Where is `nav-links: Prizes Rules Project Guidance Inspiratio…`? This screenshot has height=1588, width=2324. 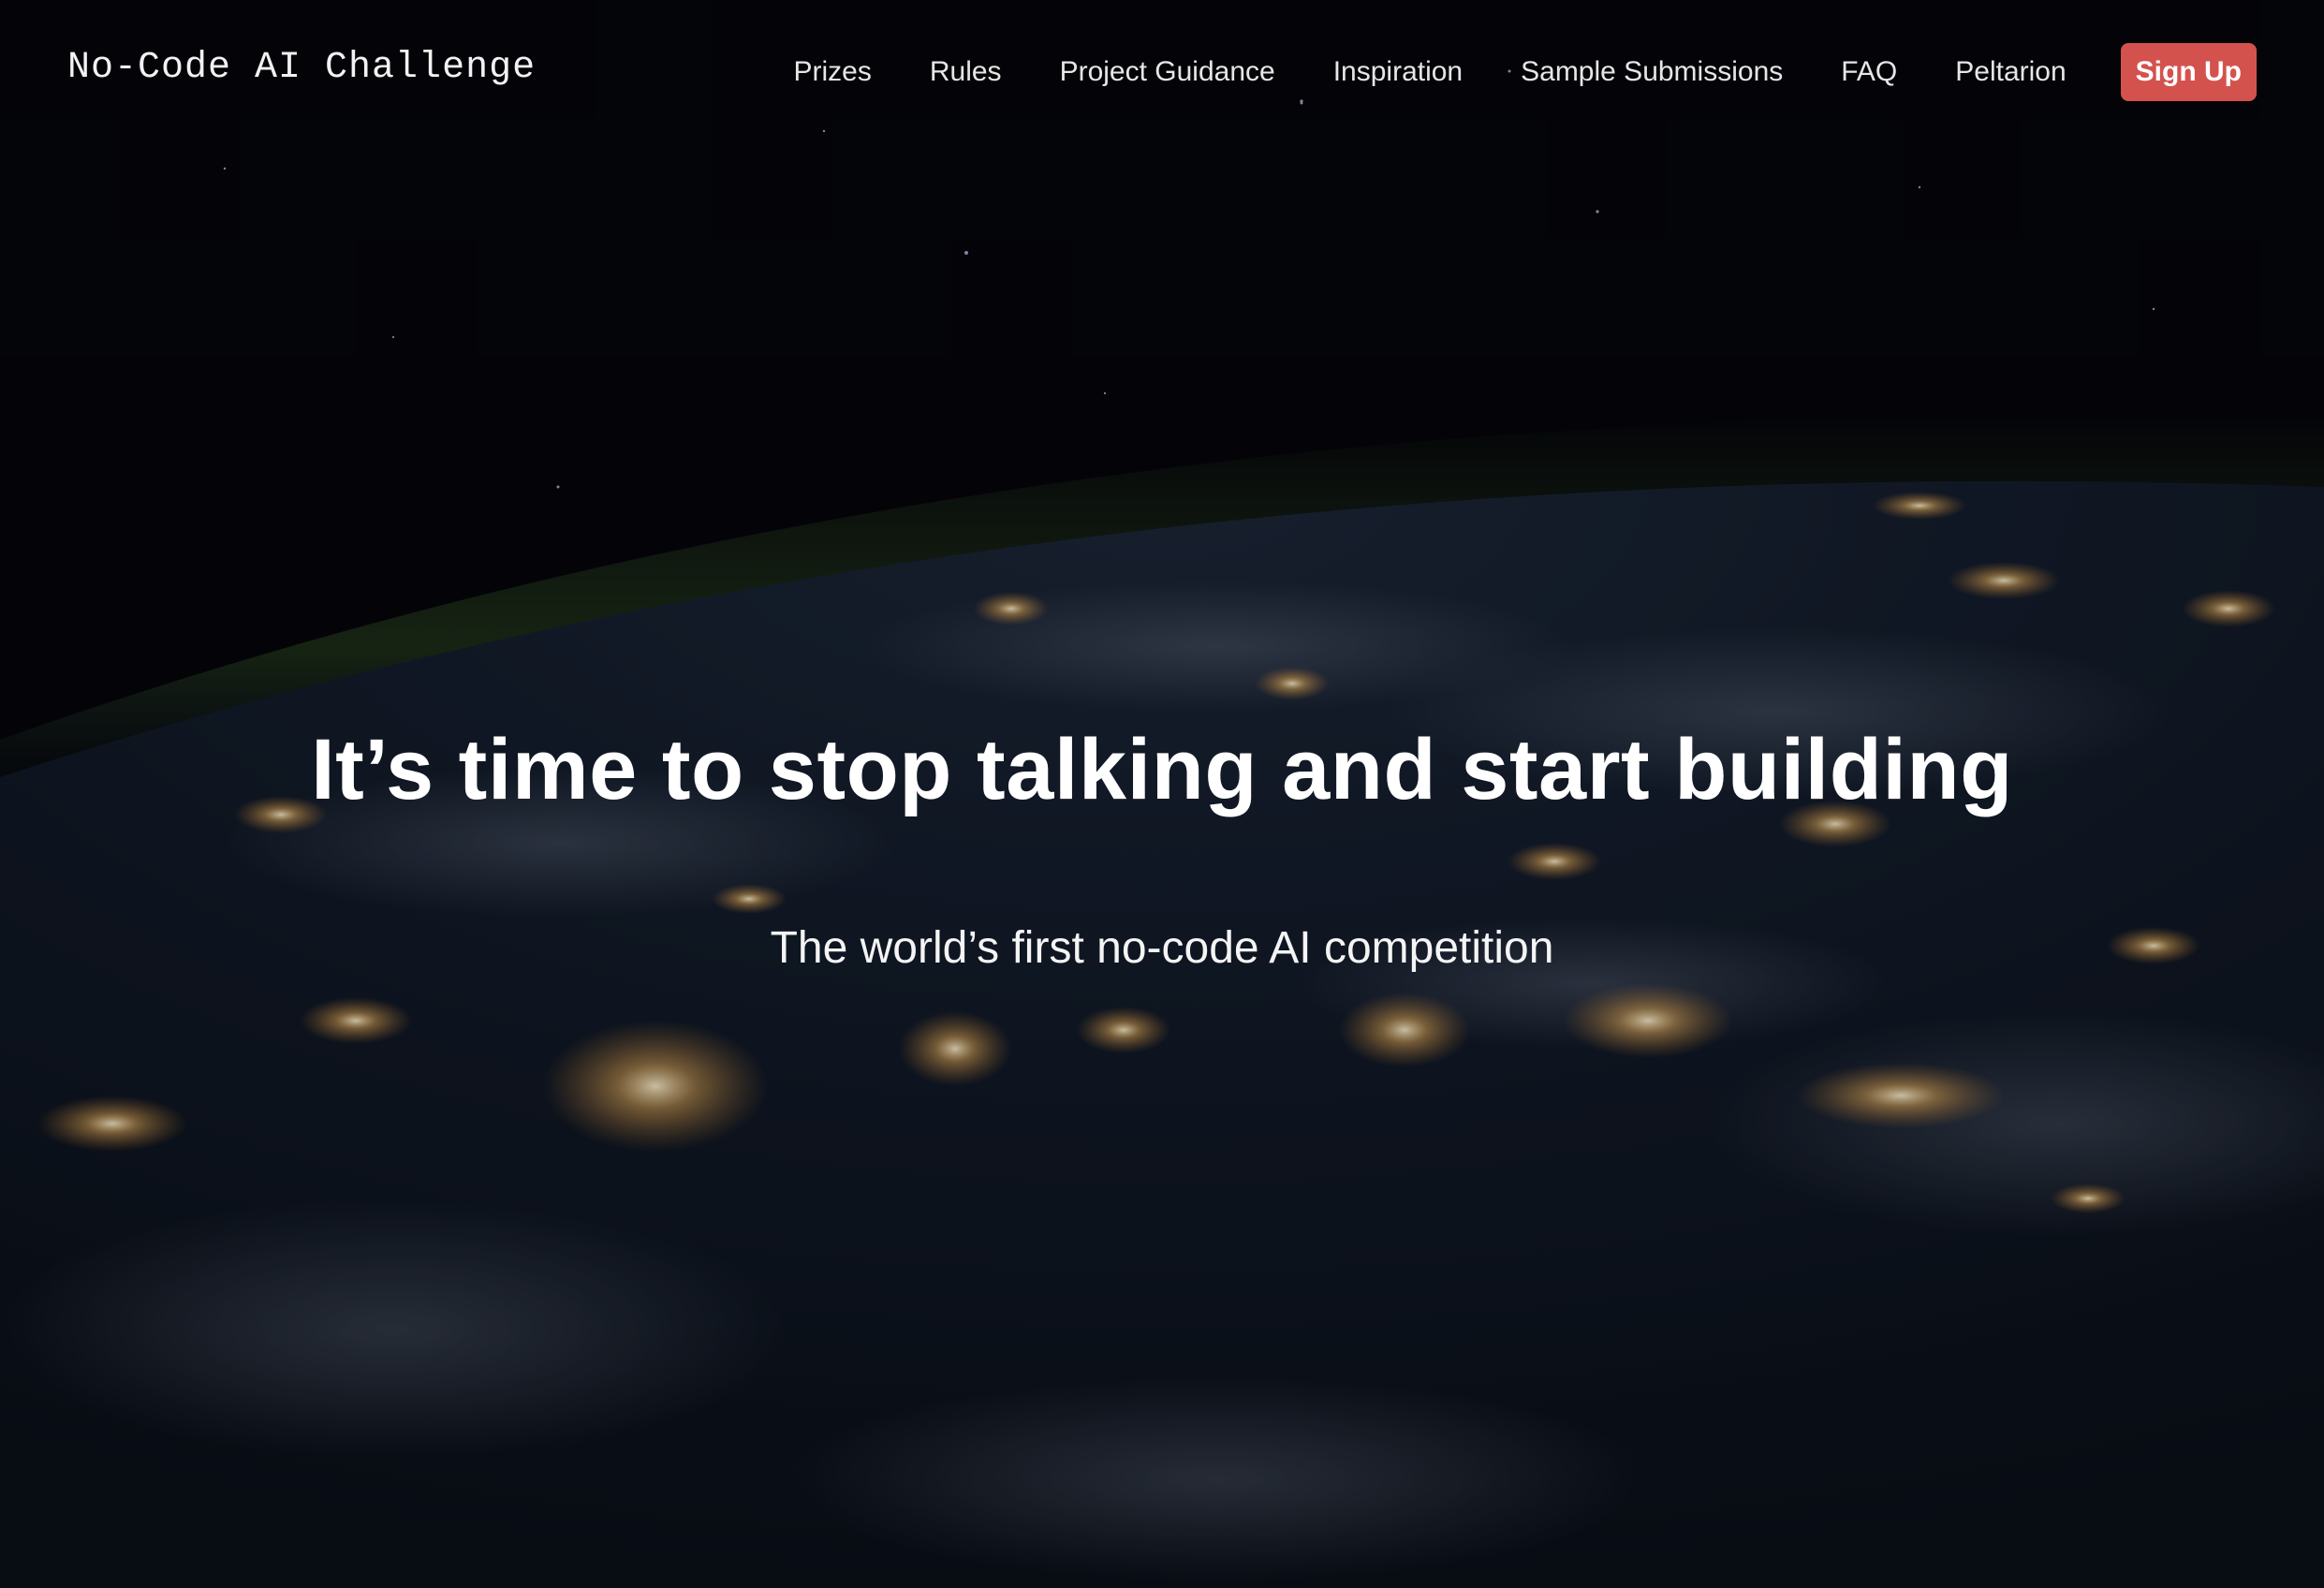 nav-links: Prizes Rules Project Guidance Inspiratio… is located at coordinates (1525, 72).